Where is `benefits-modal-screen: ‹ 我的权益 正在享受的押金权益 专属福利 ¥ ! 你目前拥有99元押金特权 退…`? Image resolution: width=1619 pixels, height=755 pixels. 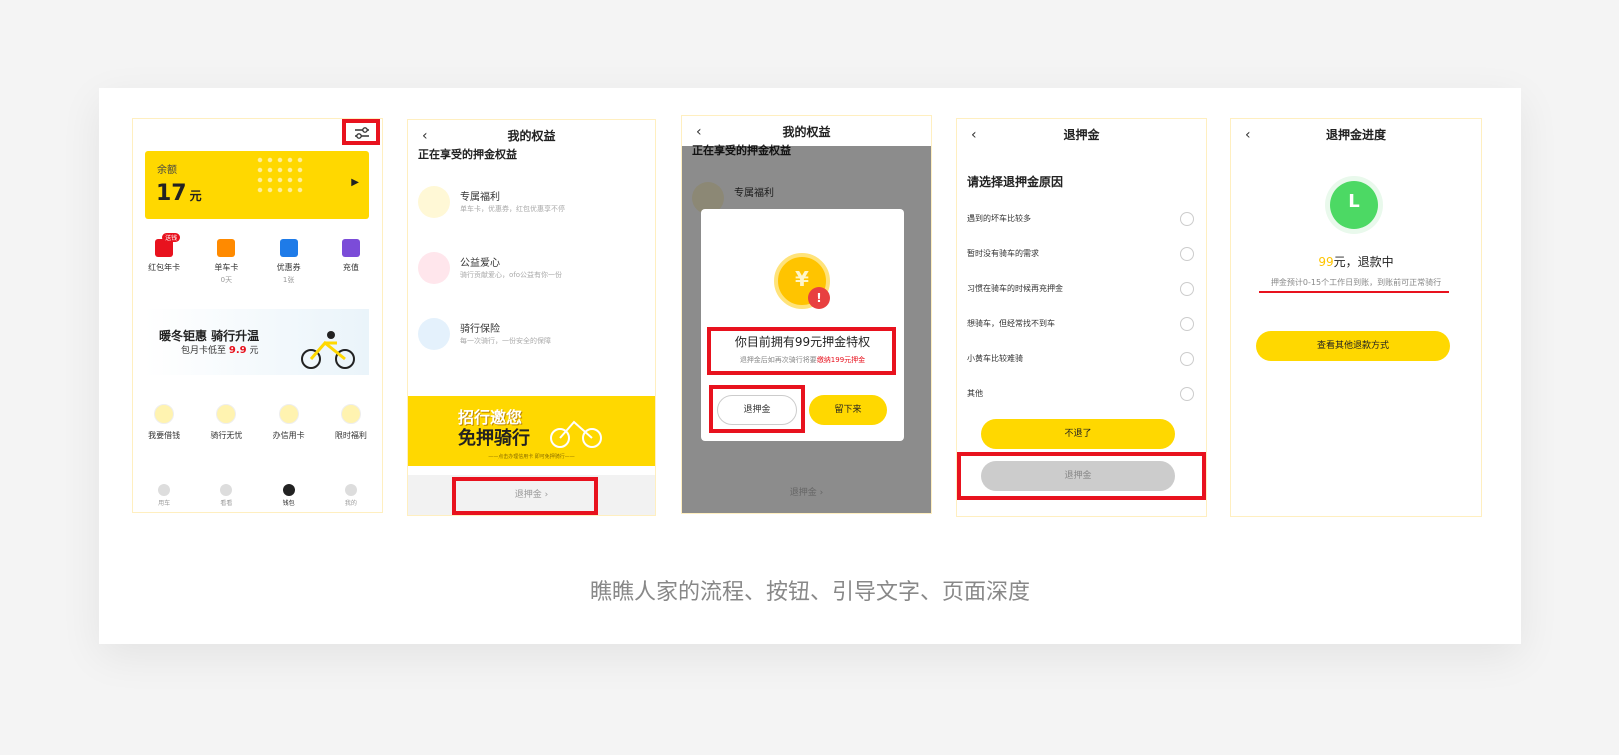
benefits-modal-screen: ‹ 我的权益 正在享受的押金权益 专属福利 ¥ ! 你目前拥有99元押金特权 退… is located at coordinates (806, 314).